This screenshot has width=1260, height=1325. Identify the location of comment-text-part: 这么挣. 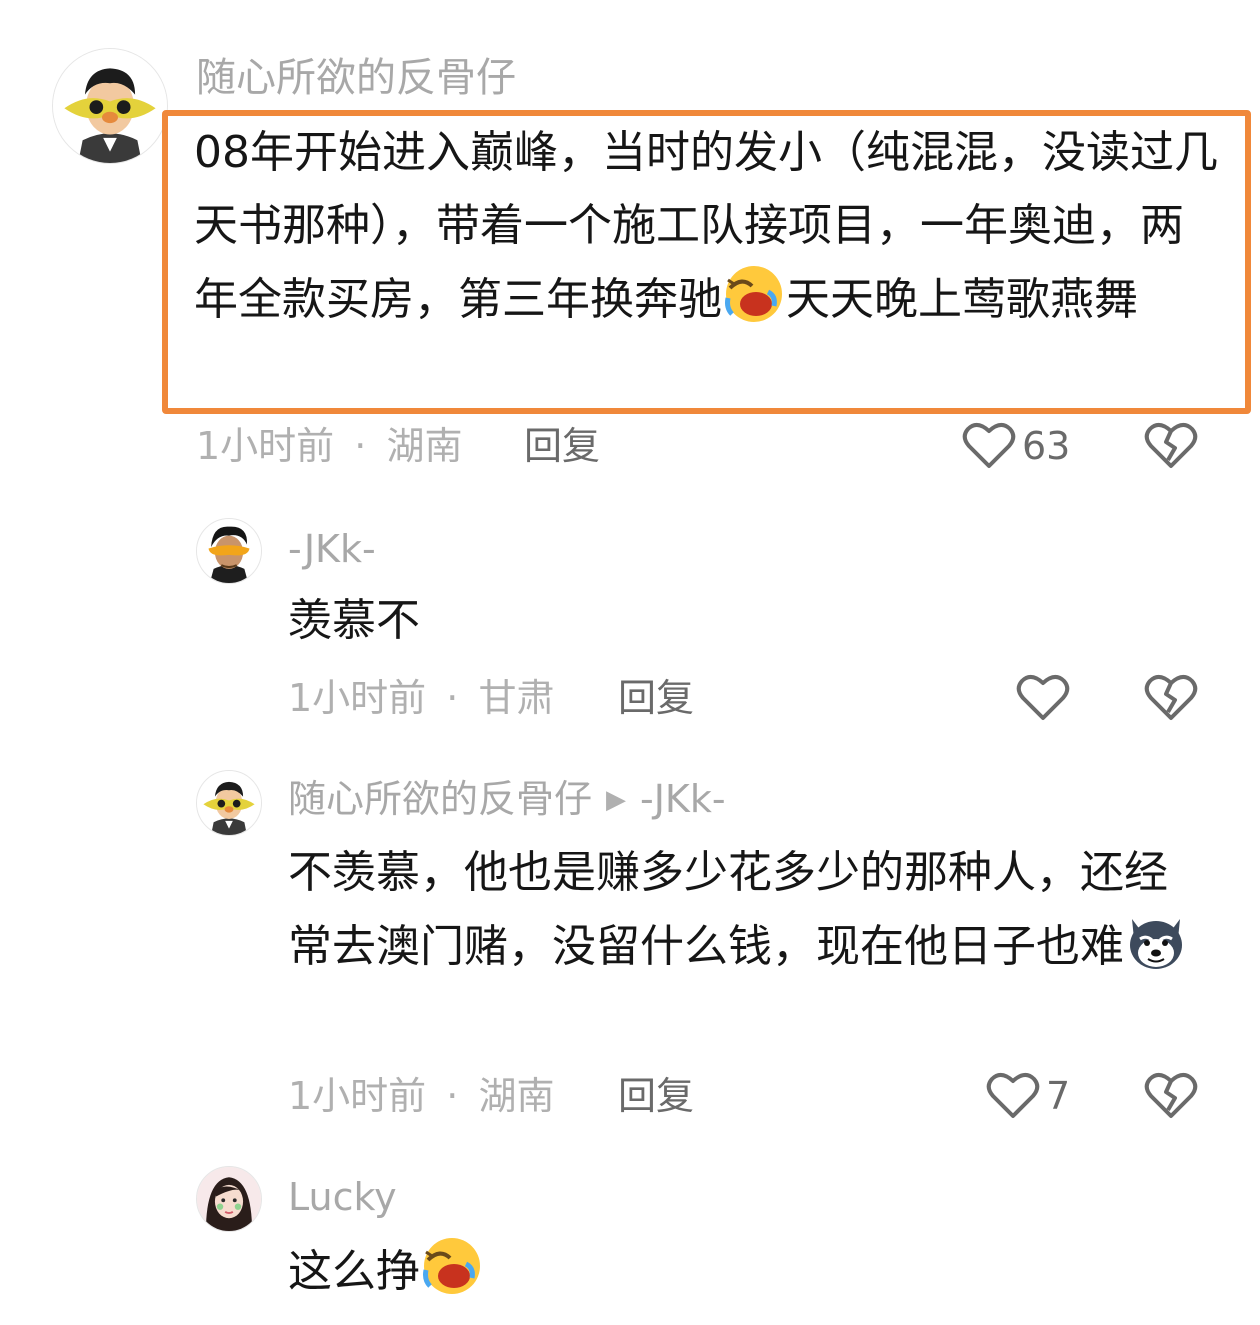
(354, 1271).